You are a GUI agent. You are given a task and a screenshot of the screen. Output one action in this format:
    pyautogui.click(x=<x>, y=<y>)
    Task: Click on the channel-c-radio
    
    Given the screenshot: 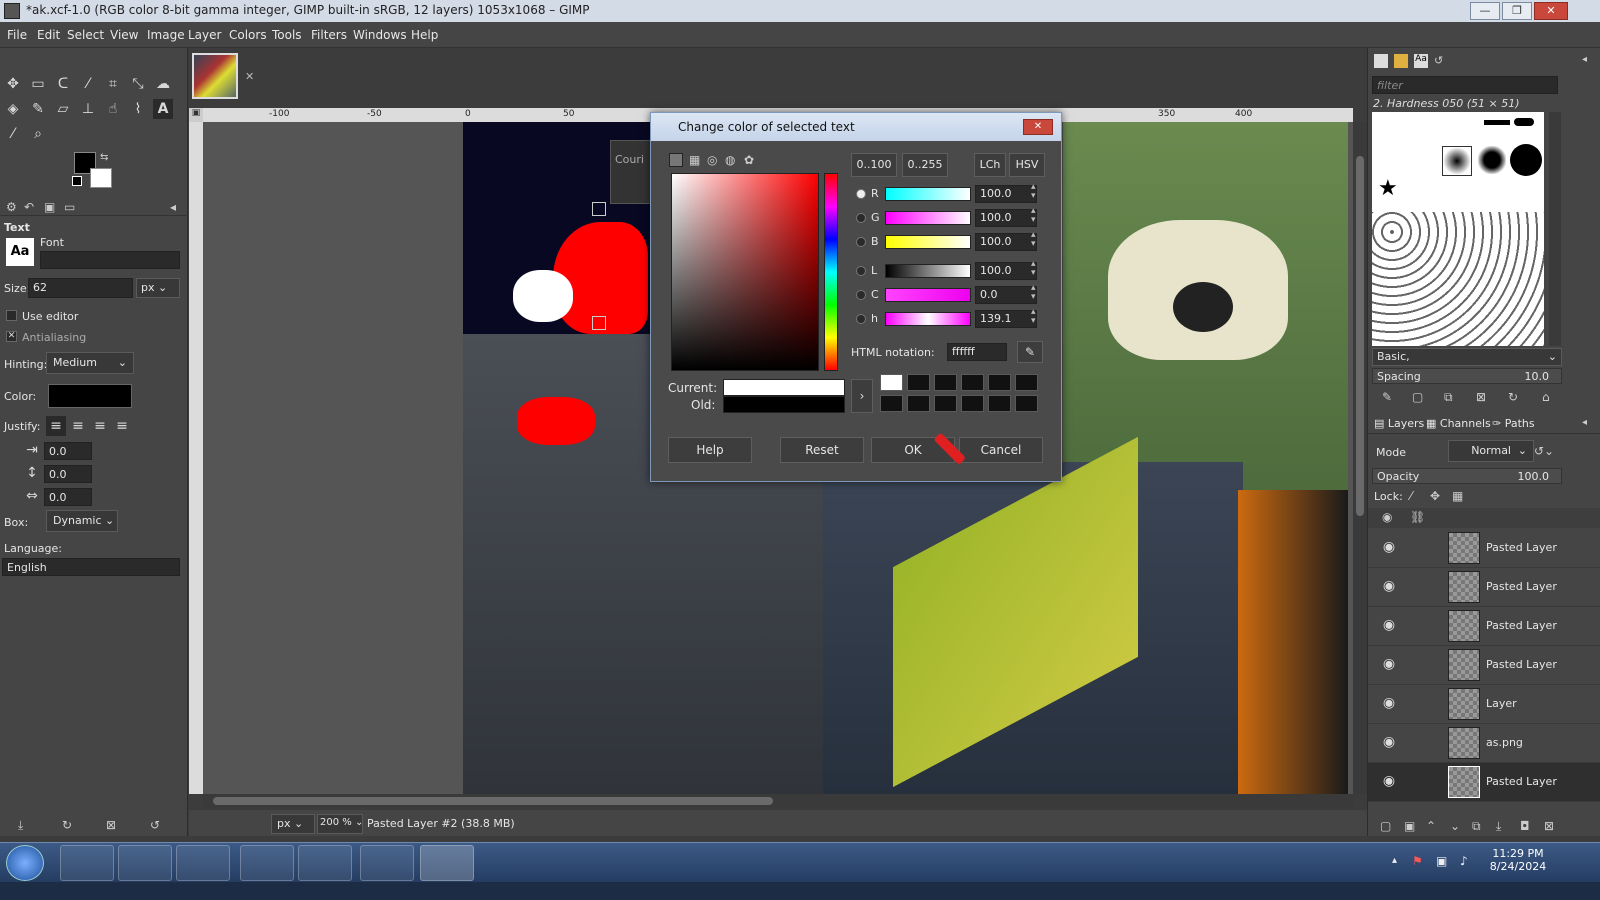 What is the action you would take?
    pyautogui.click(x=861, y=295)
    